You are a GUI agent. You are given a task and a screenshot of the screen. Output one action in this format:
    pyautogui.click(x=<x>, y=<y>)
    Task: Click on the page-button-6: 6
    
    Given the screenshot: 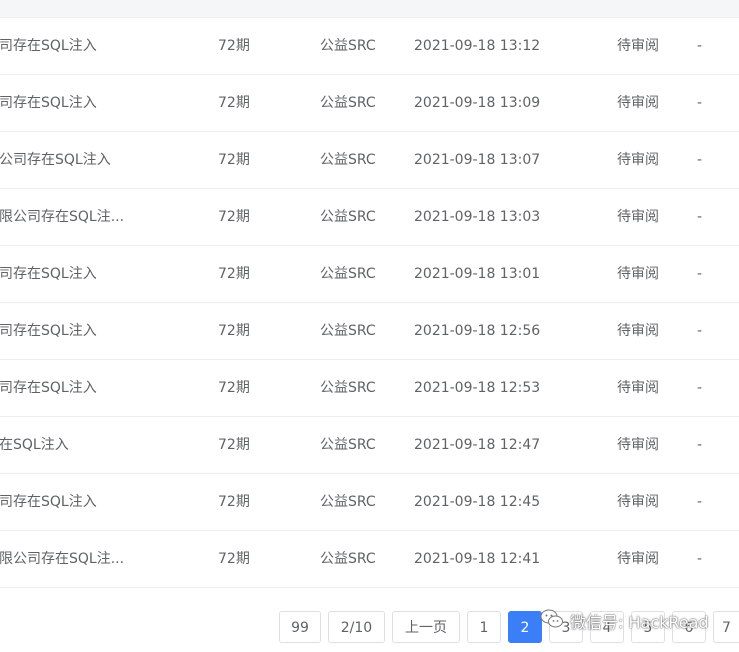 What is the action you would take?
    pyautogui.click(x=689, y=627)
    